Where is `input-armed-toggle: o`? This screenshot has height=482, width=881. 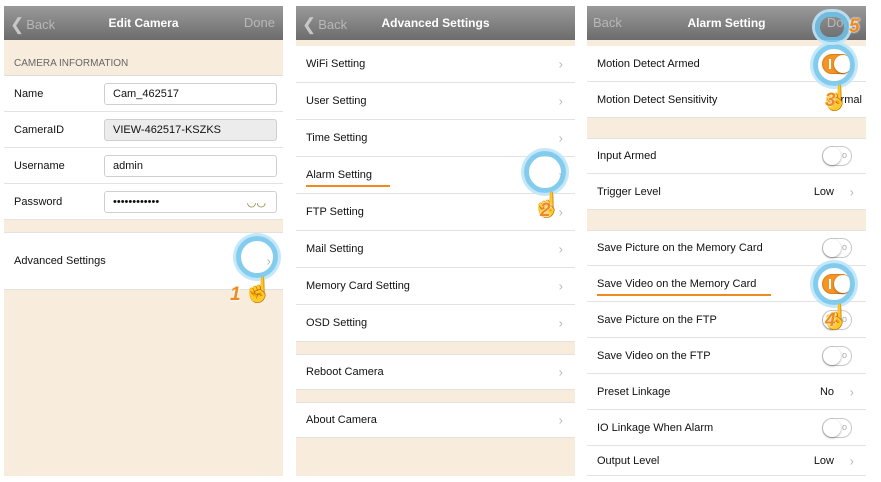
input-armed-toggle: o is located at coordinates (837, 156).